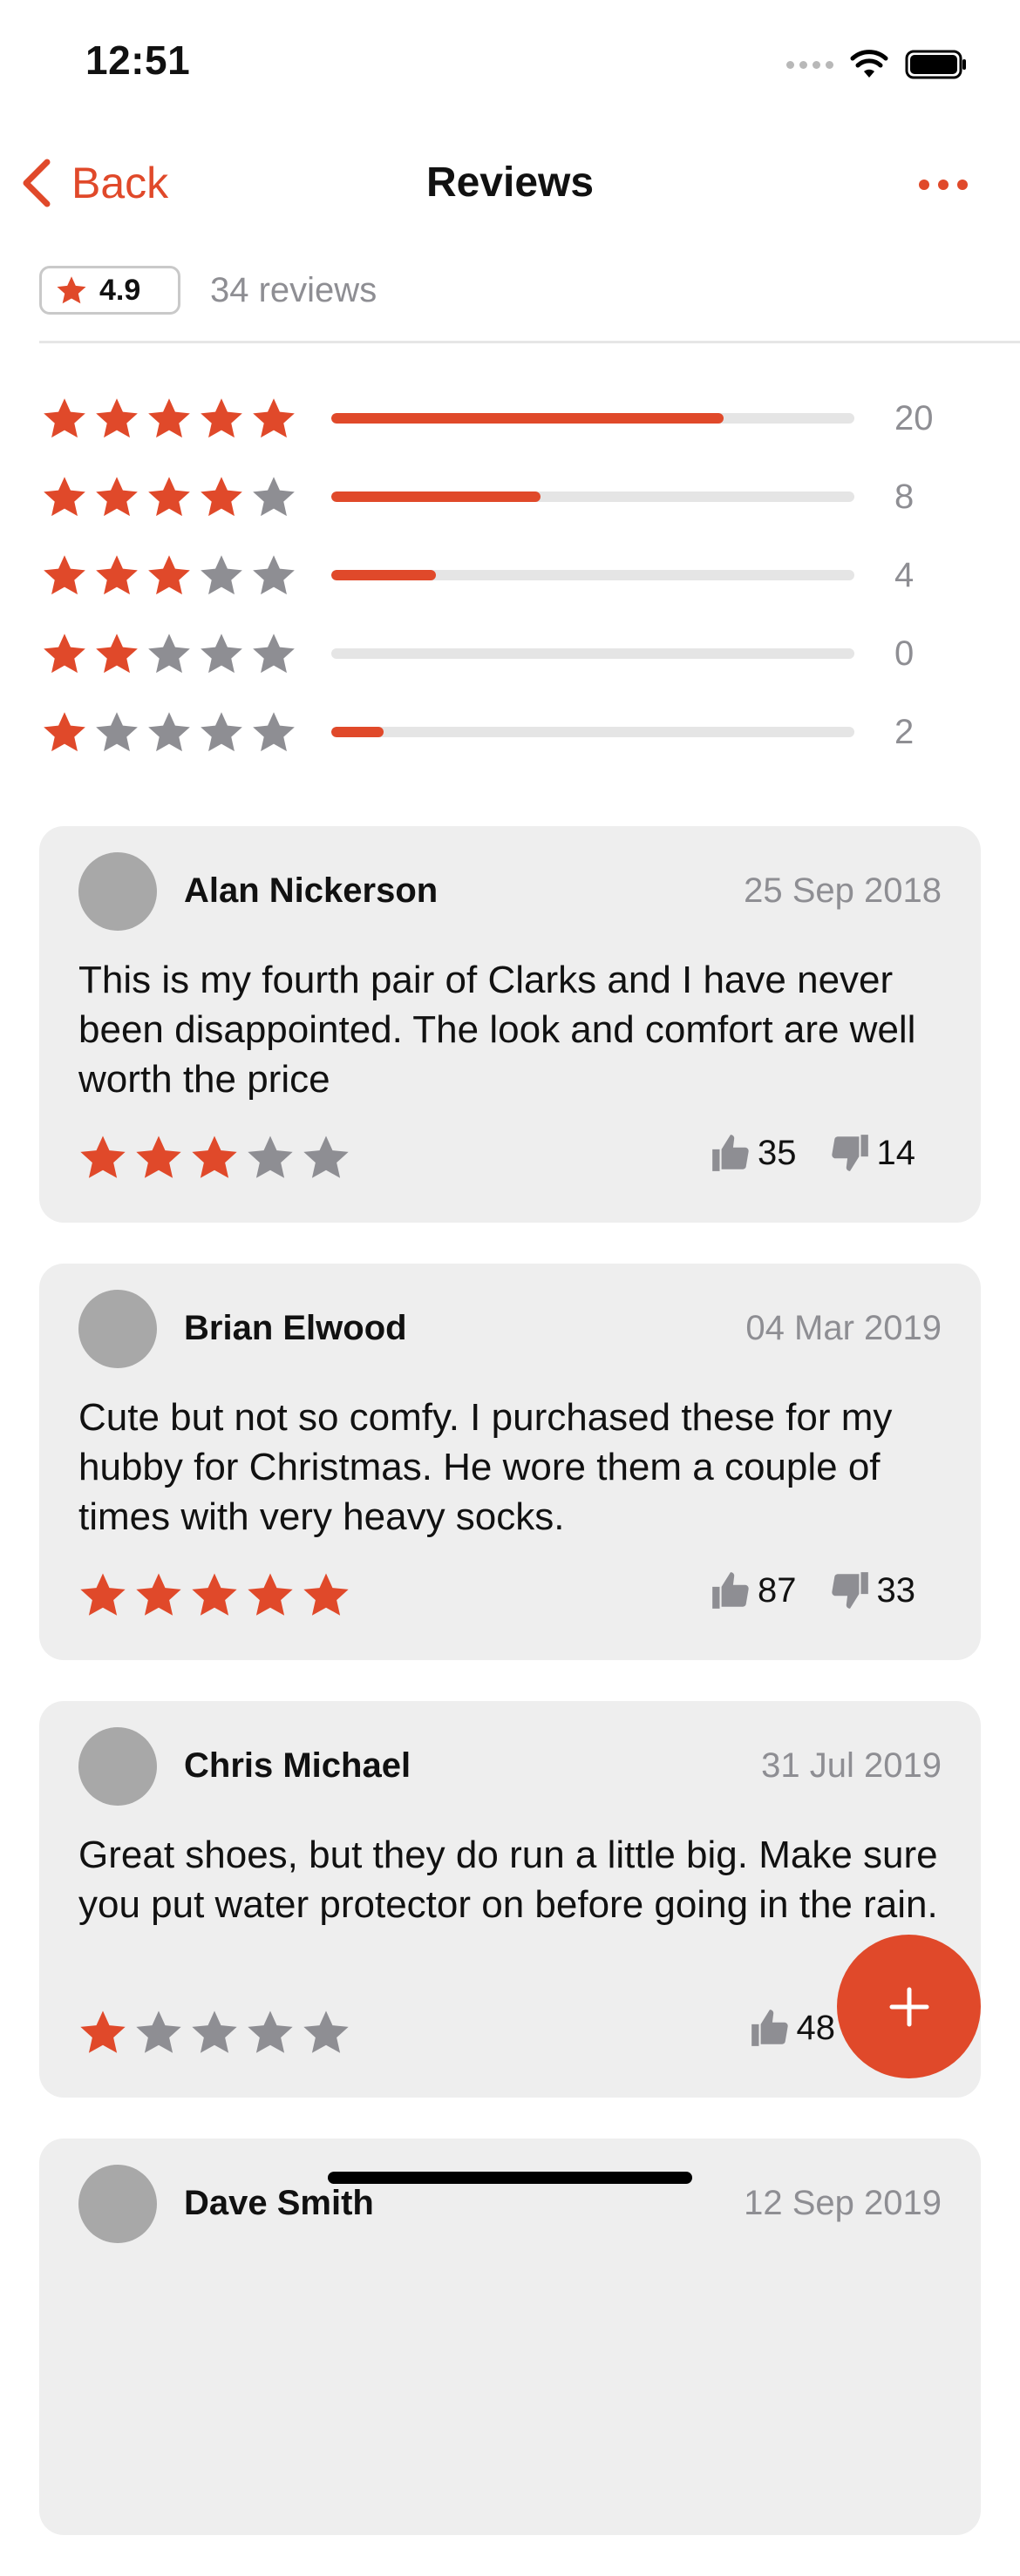 This screenshot has width=1020, height=2576. Describe the element at coordinates (843, 2203) in the screenshot. I see `review-date: 12 Sep 2019` at that location.